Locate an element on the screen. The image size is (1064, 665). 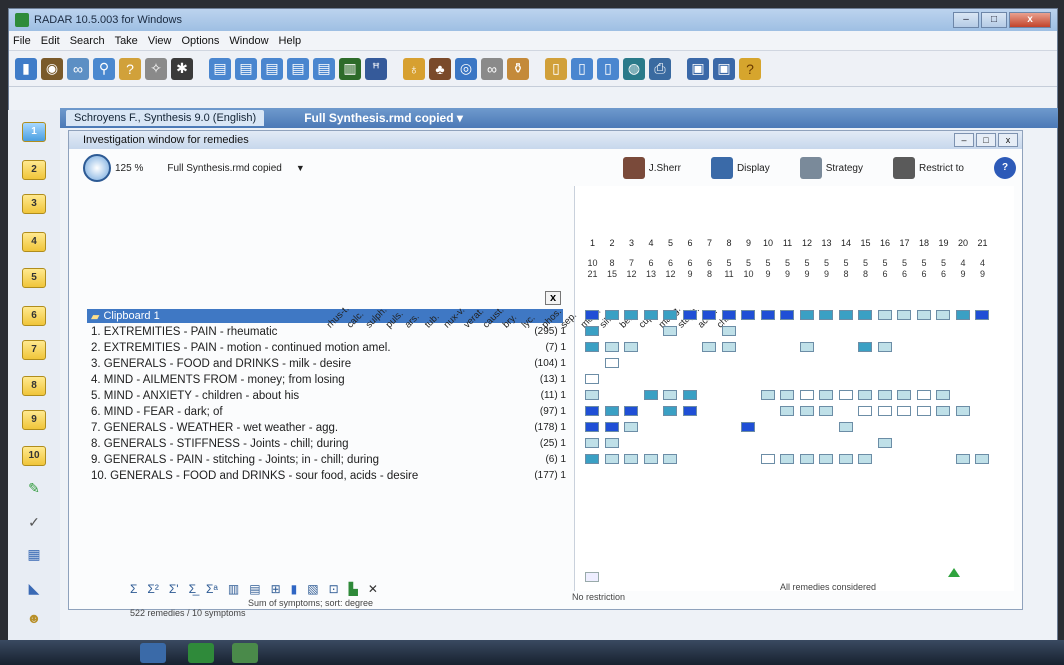
bottle-small-icon: ▮ is located at coordinates (294, 589).